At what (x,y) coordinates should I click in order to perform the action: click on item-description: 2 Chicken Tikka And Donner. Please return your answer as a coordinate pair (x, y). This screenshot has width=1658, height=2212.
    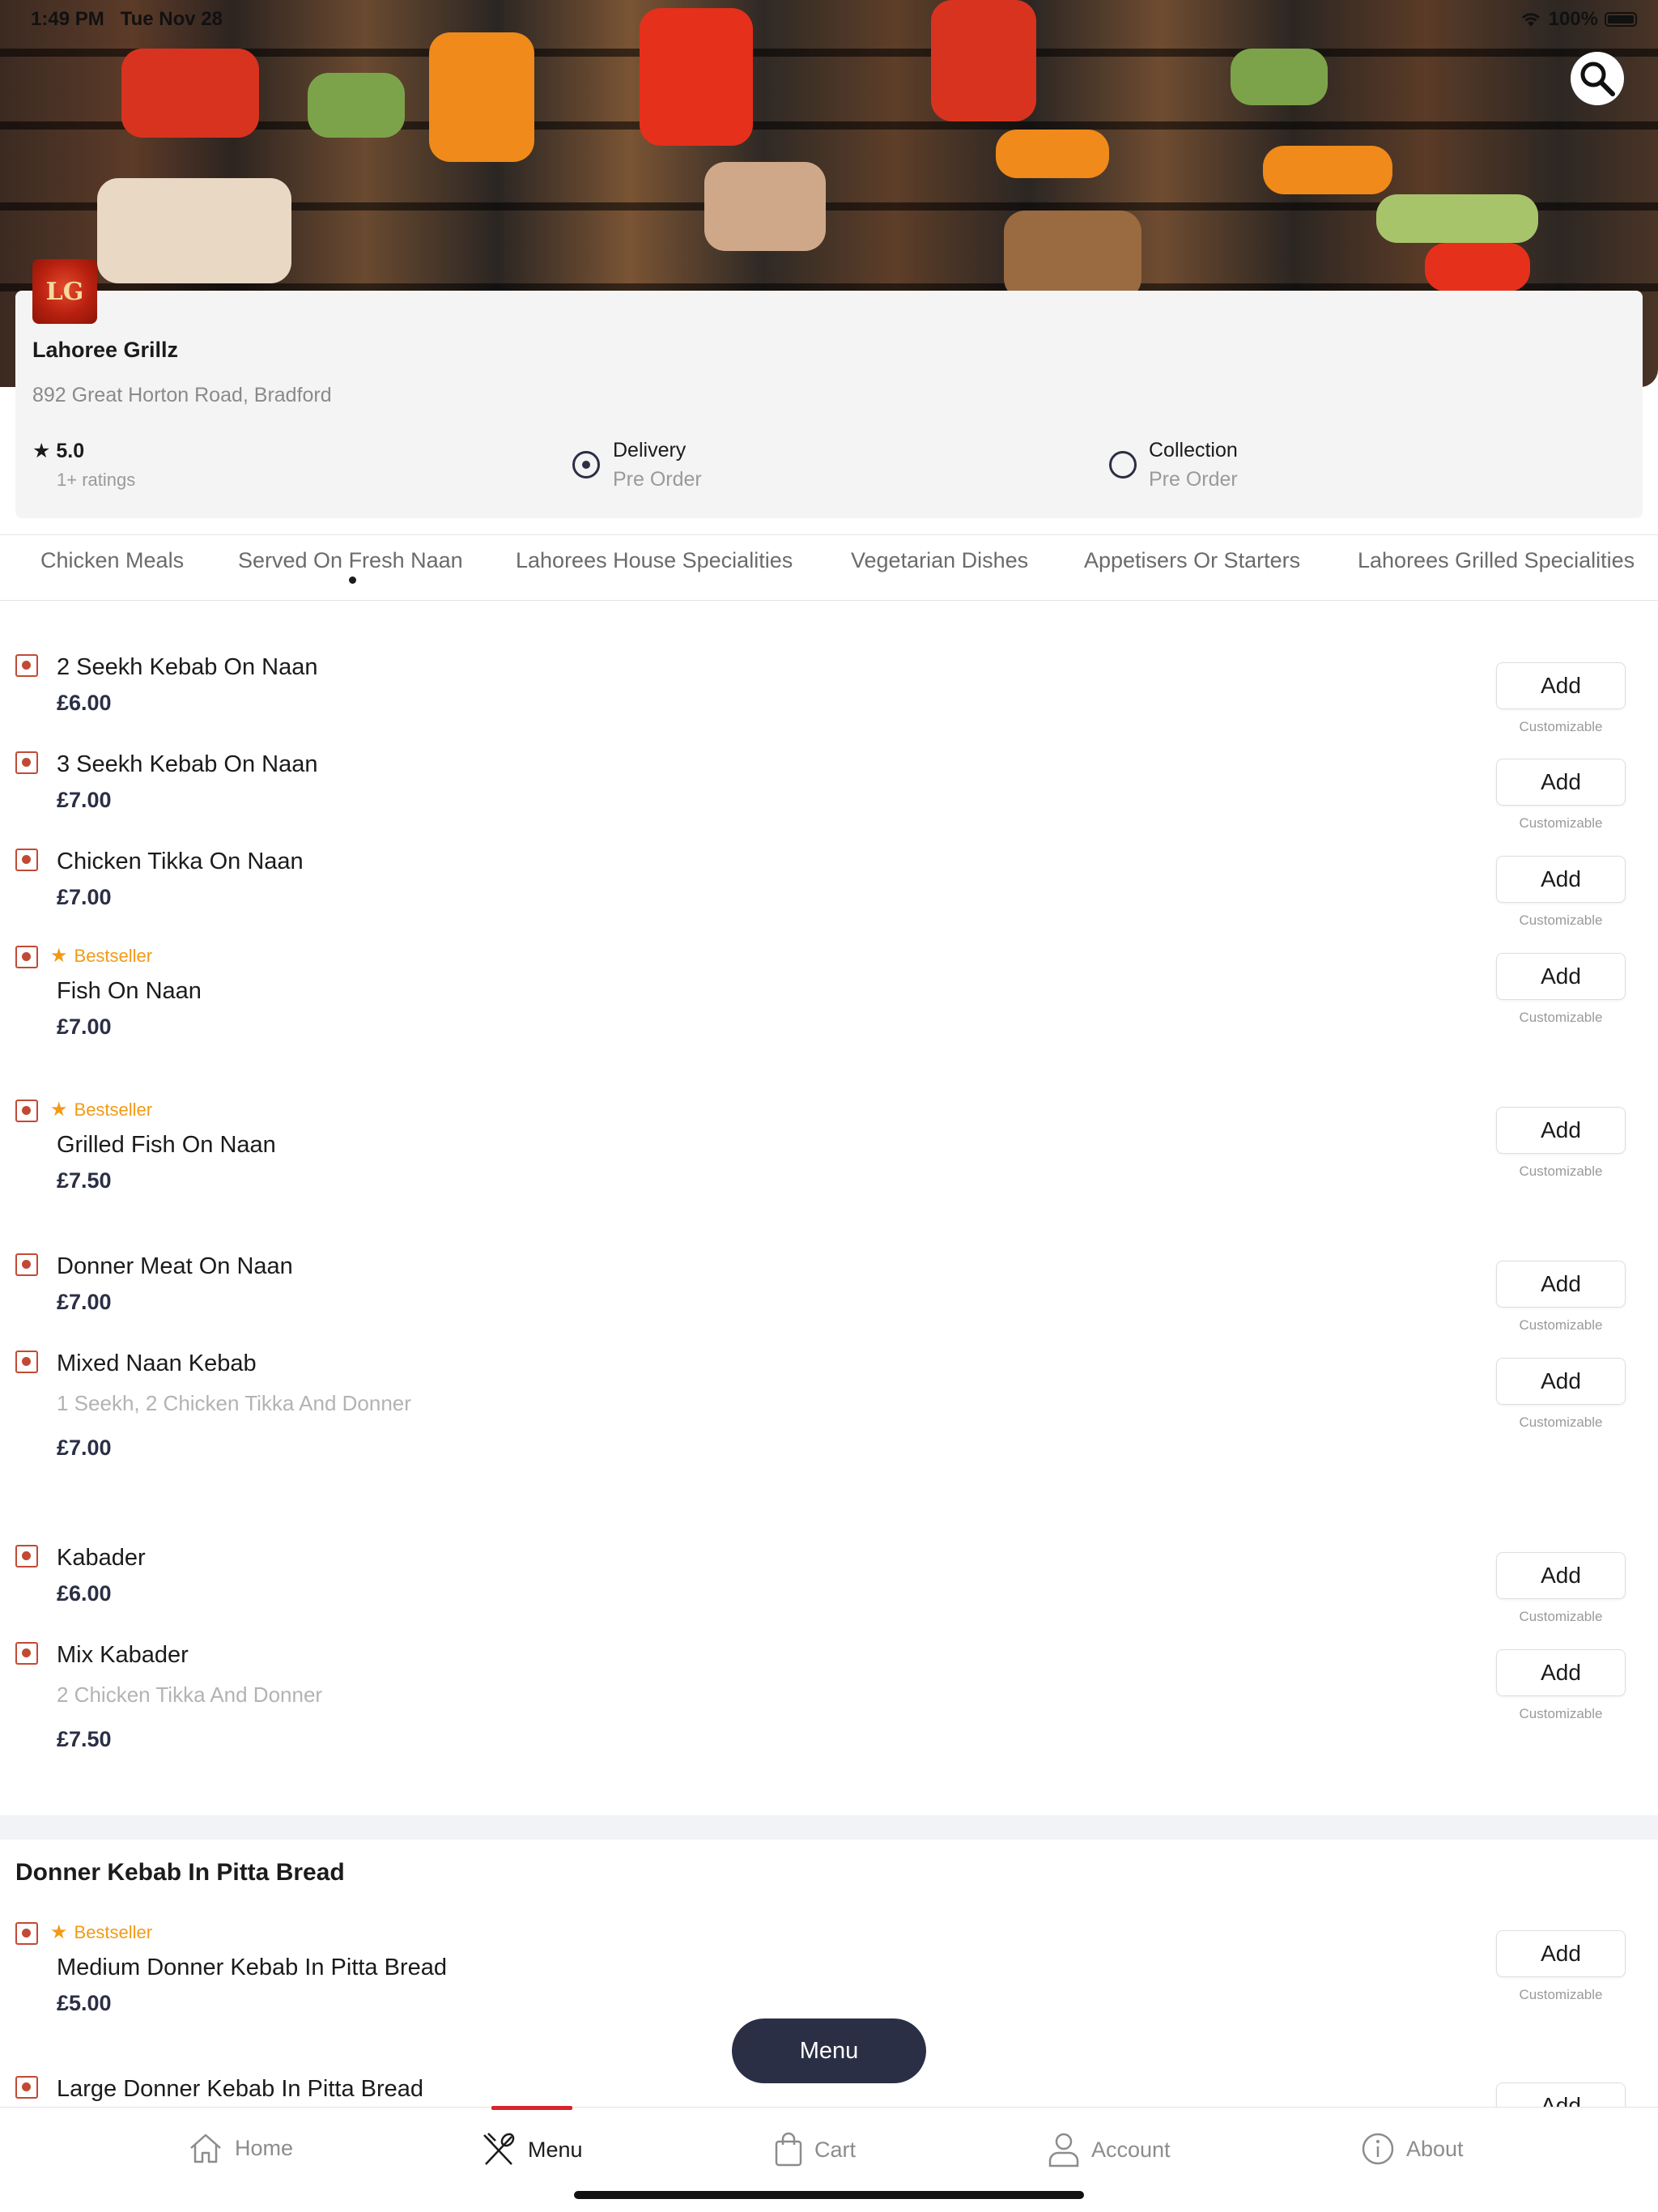
    Looking at the image, I should click on (190, 1695).